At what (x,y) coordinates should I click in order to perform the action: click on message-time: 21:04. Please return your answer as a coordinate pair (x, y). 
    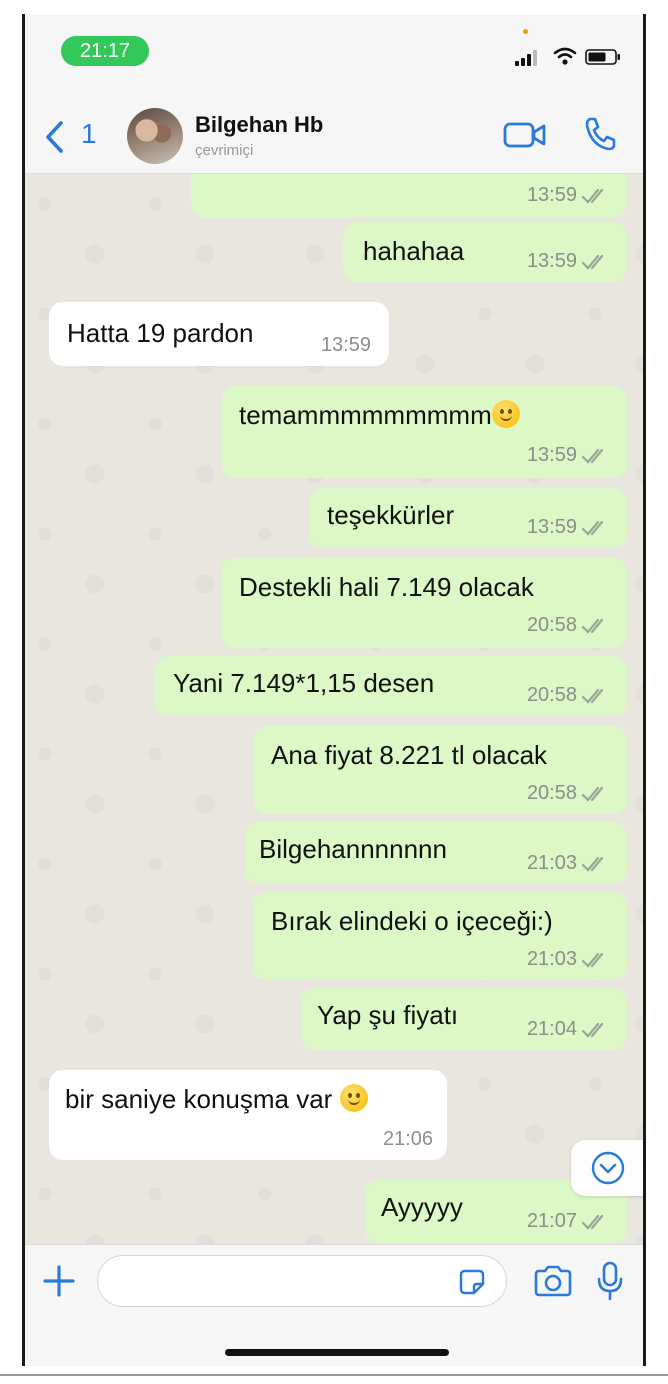
    Looking at the image, I should click on (551, 1029).